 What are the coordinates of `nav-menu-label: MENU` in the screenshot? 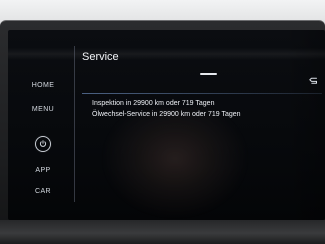 It's located at (43, 109).